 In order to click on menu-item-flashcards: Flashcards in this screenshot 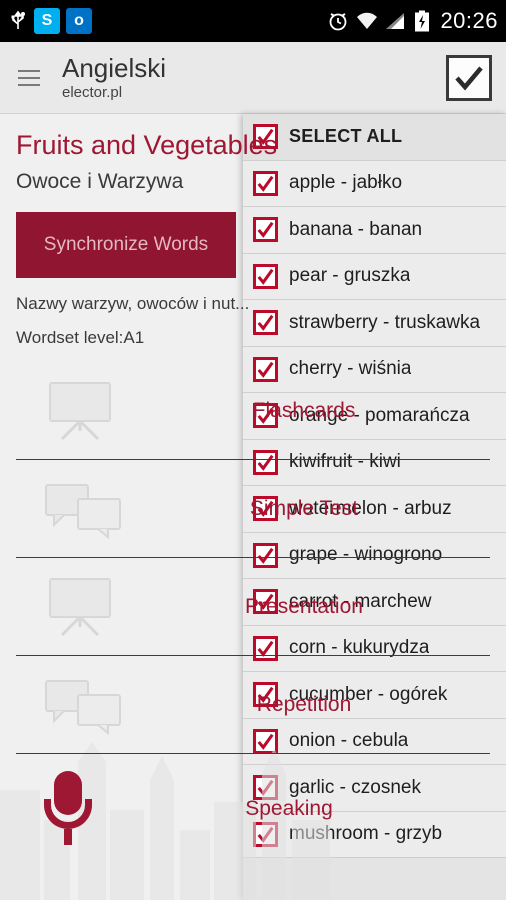, I will do `click(253, 411)`.